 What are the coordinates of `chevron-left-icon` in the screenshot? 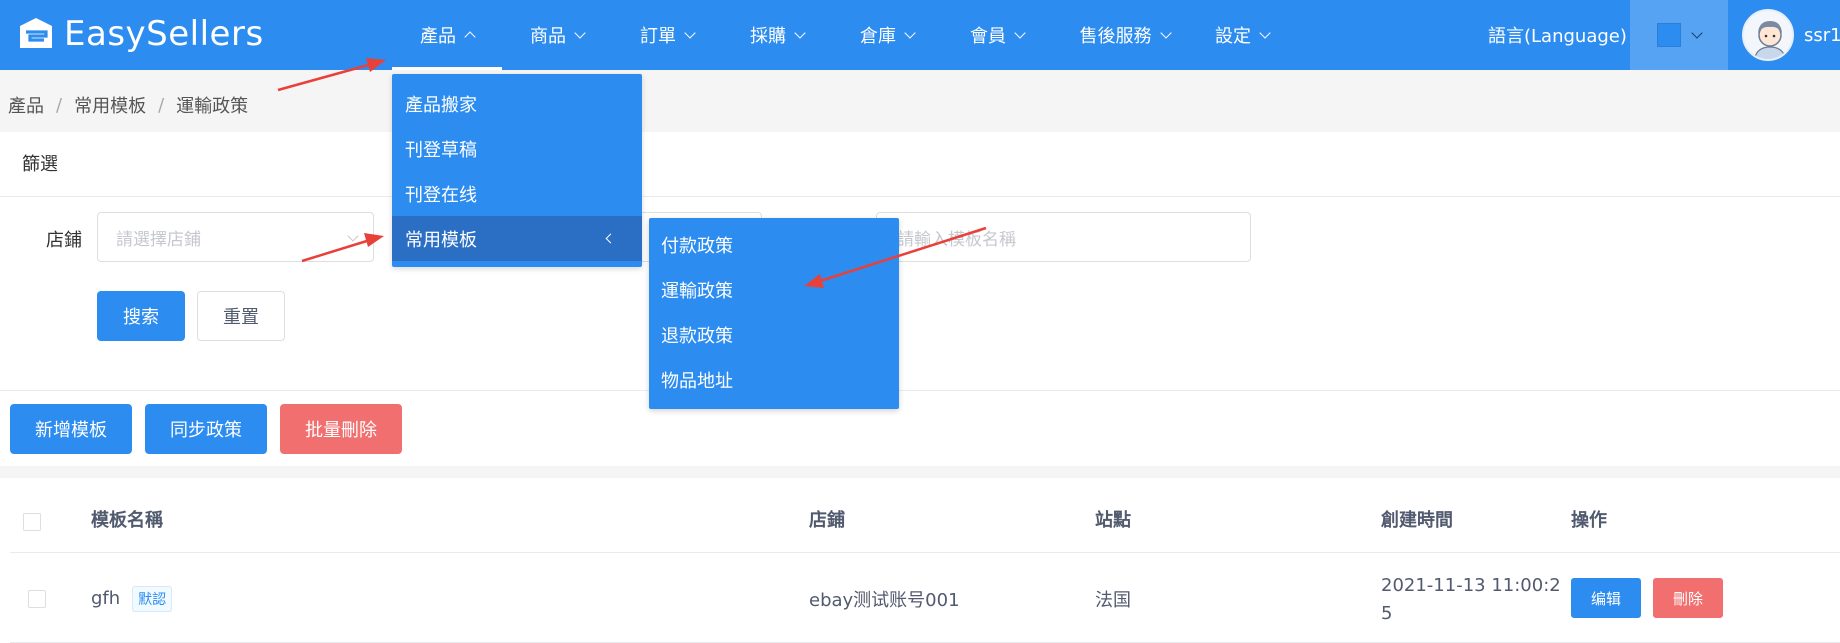 It's located at (610, 238).